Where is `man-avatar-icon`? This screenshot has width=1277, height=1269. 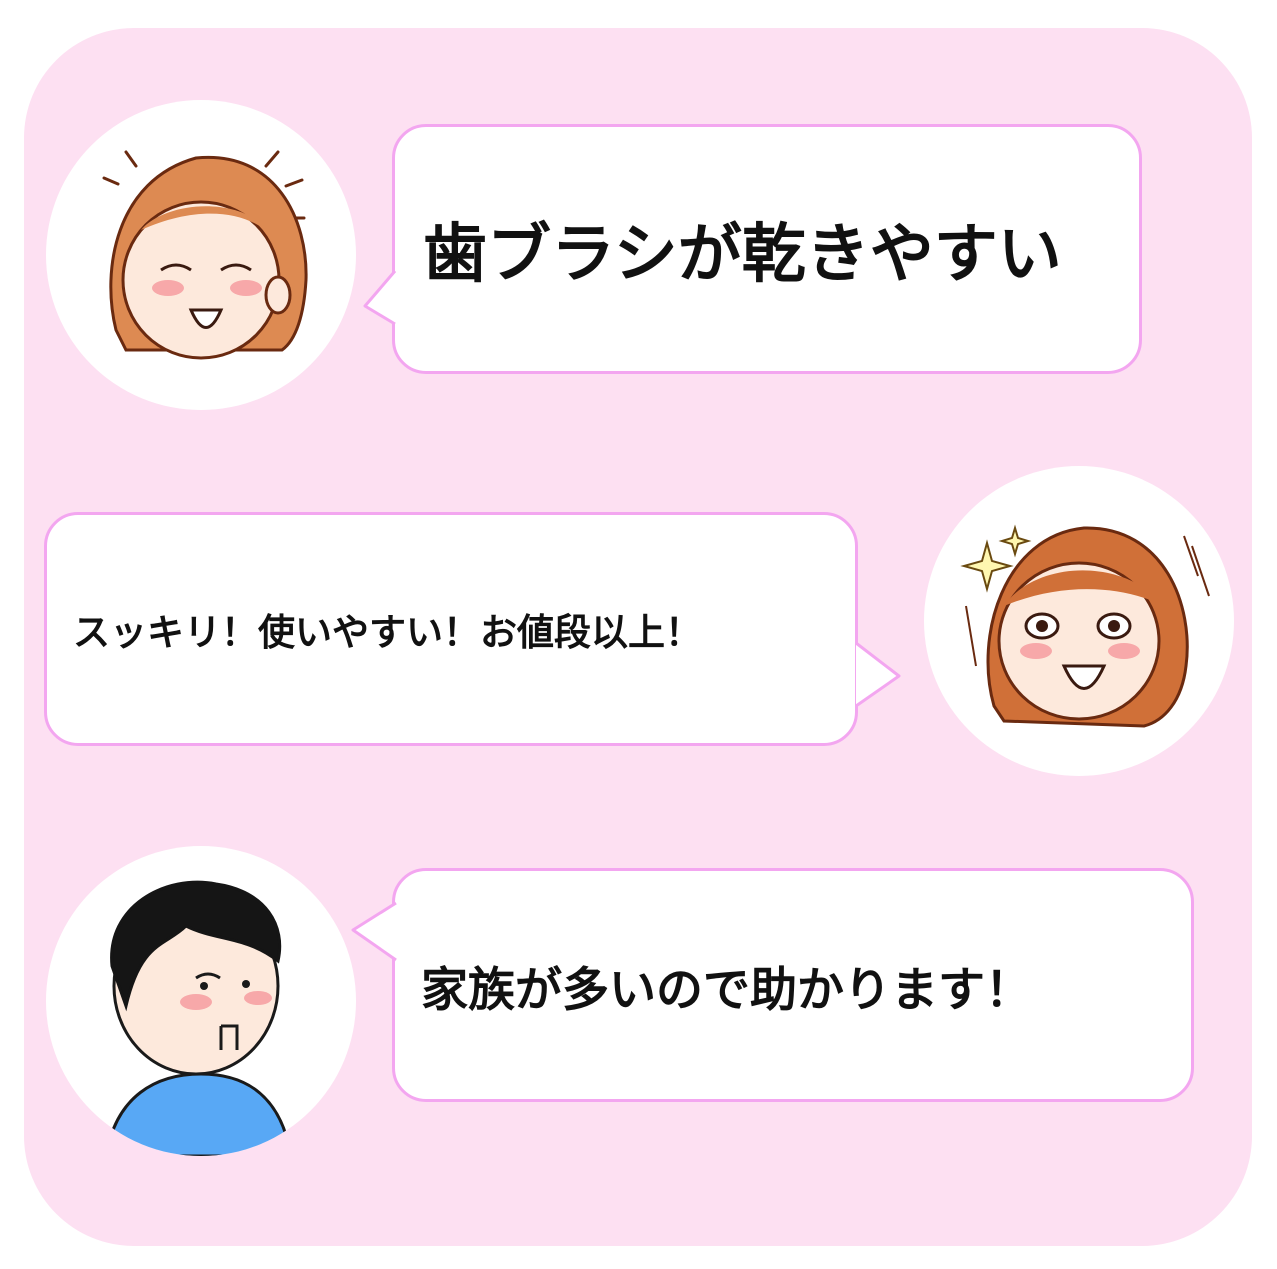
man-avatar-icon is located at coordinates (201, 1001).